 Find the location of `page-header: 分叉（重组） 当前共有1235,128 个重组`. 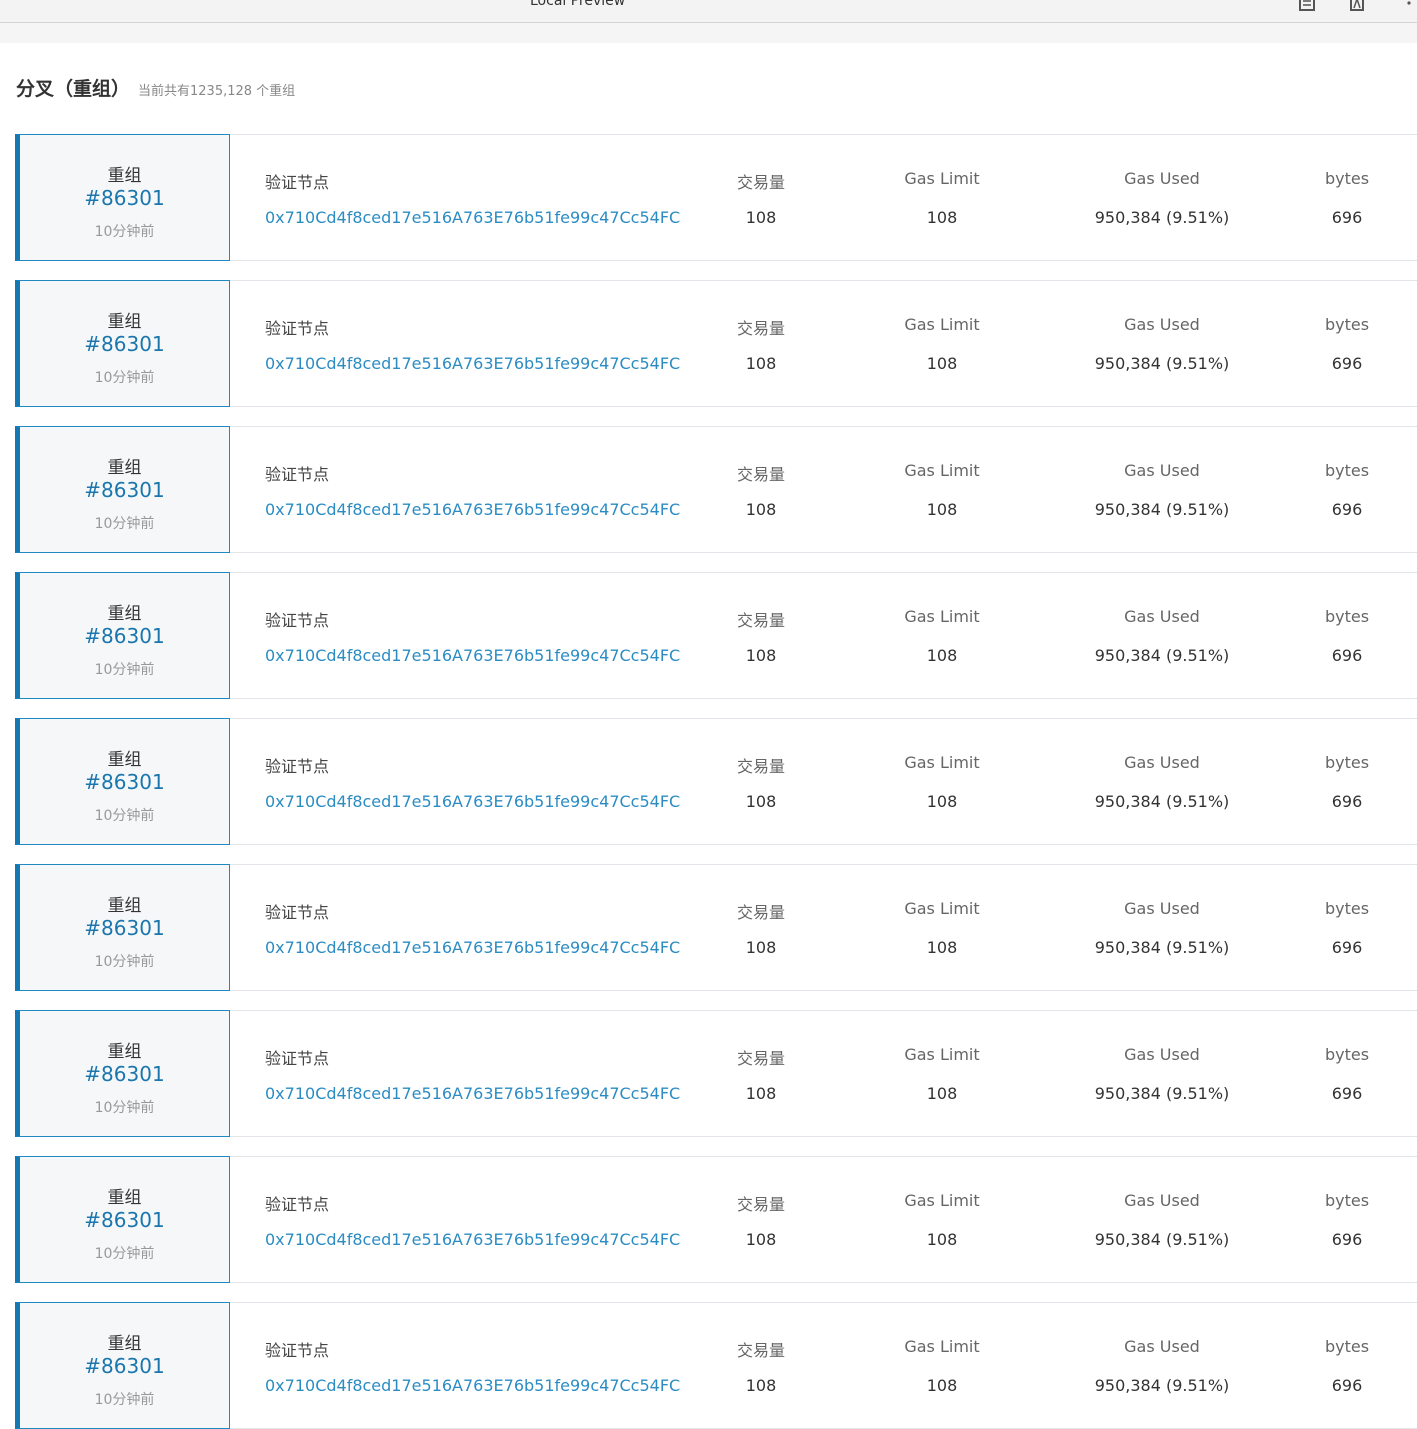

page-header: 分叉（重组） 当前共有1235,128 个重组 is located at coordinates (155, 87).